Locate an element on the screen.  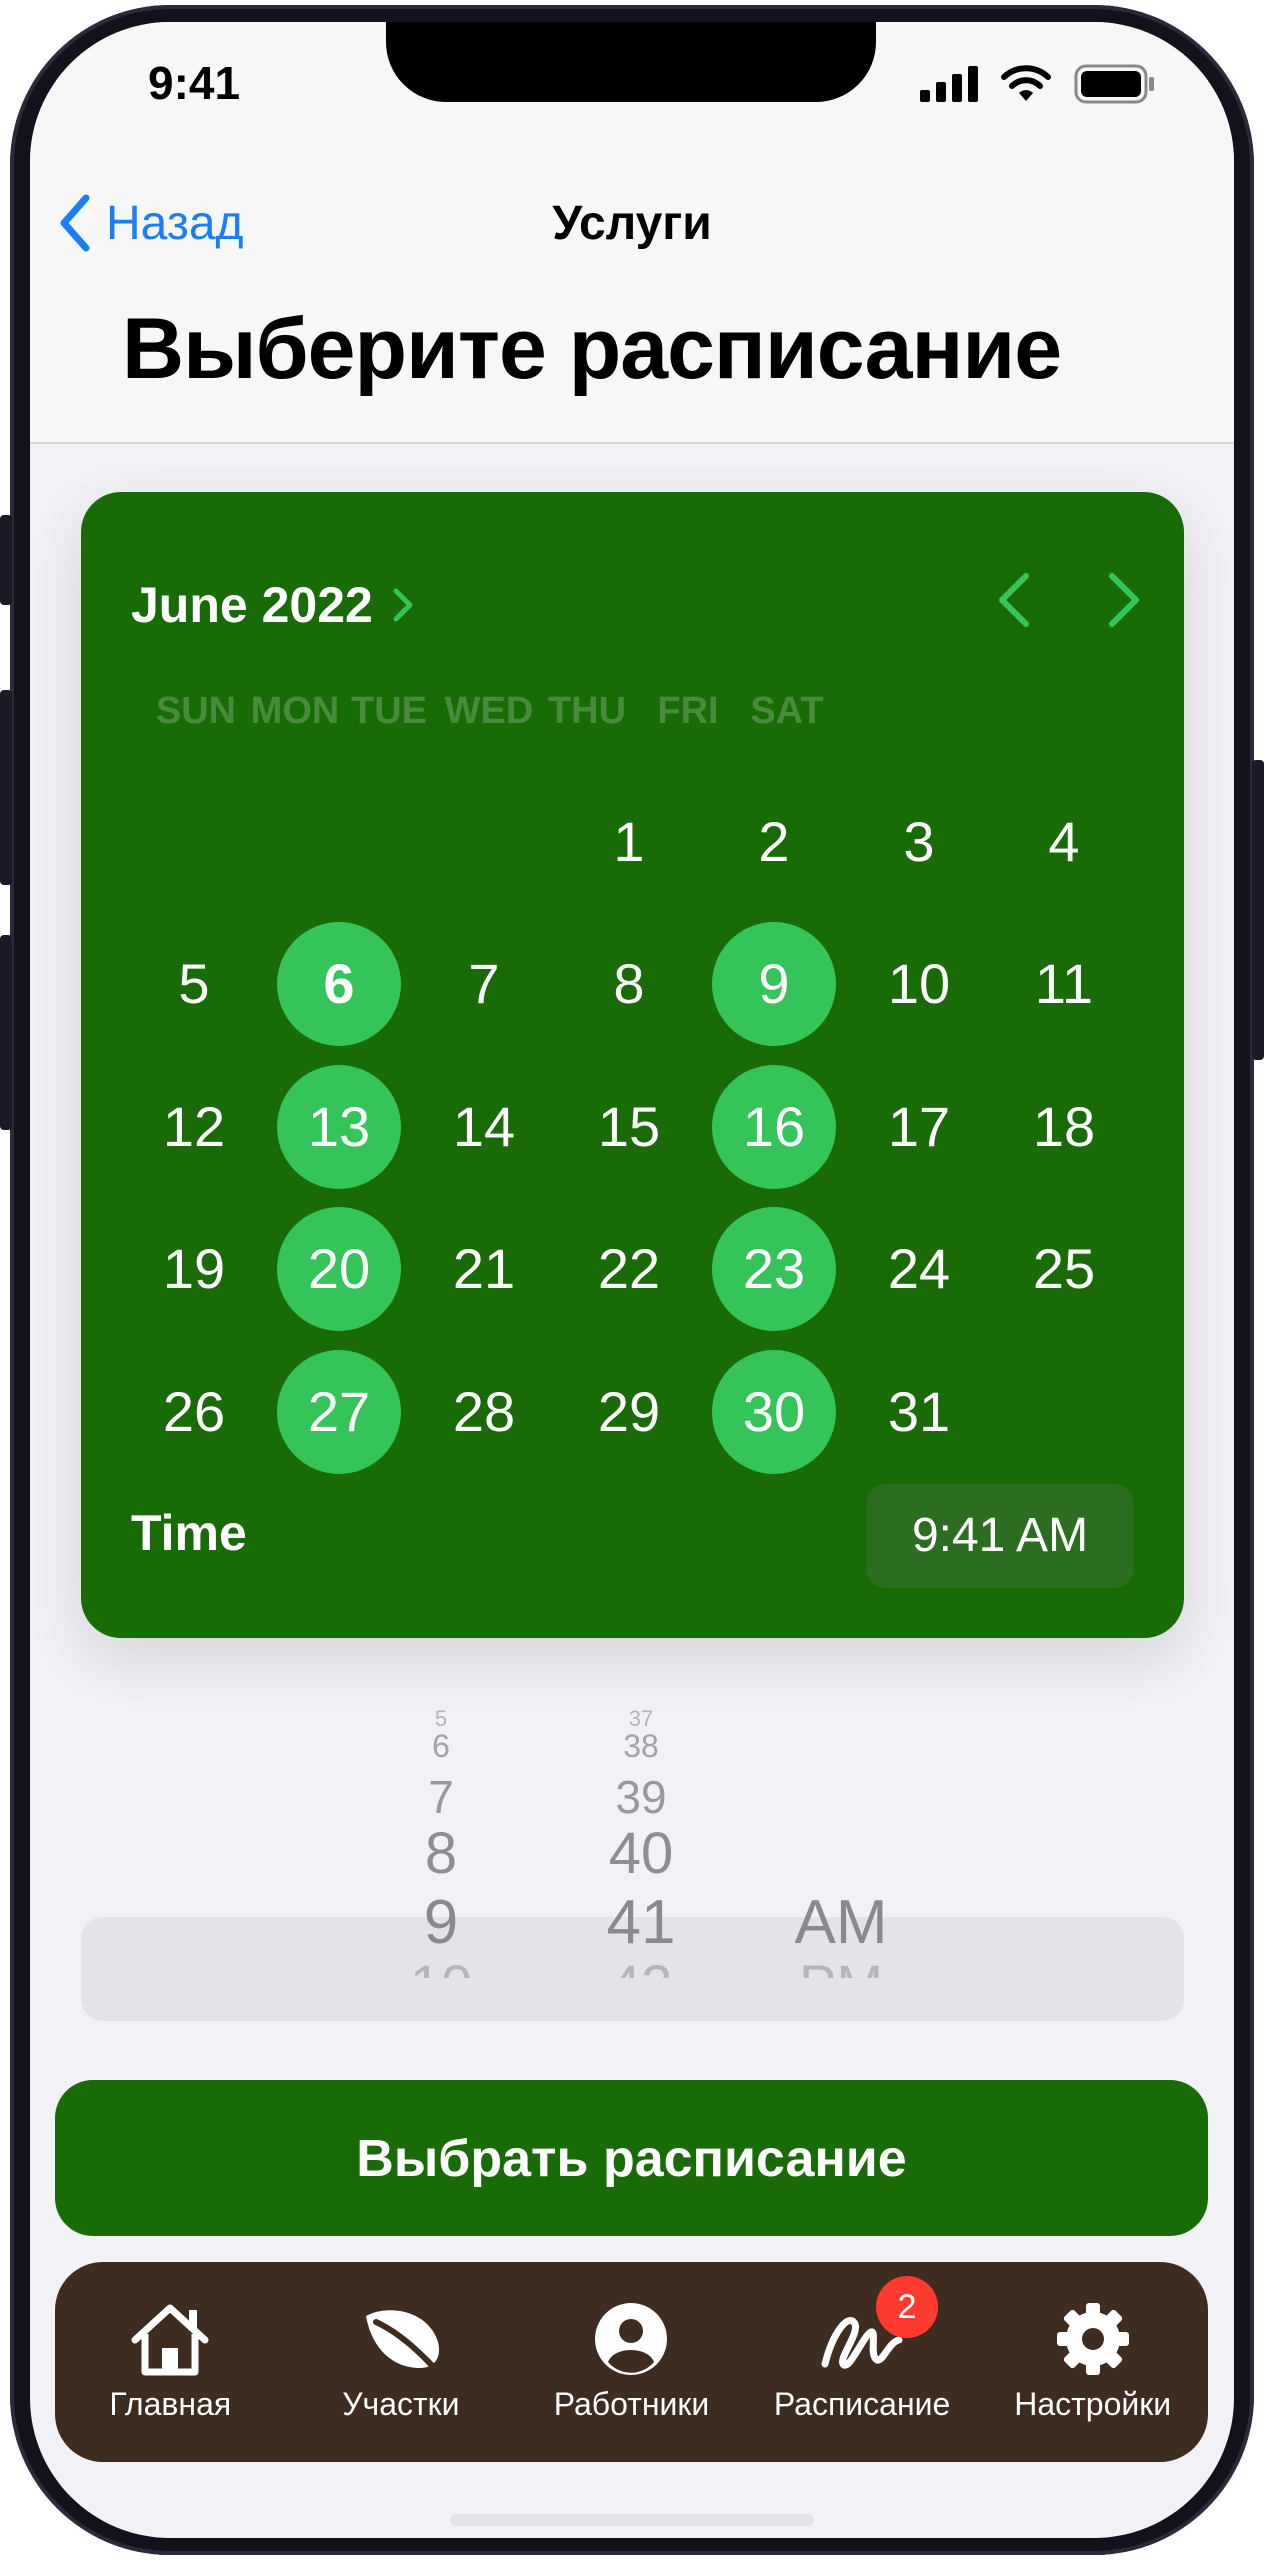
navigation-bar: Назад Услуги Выберите расписание is located at coordinates (632, 298).